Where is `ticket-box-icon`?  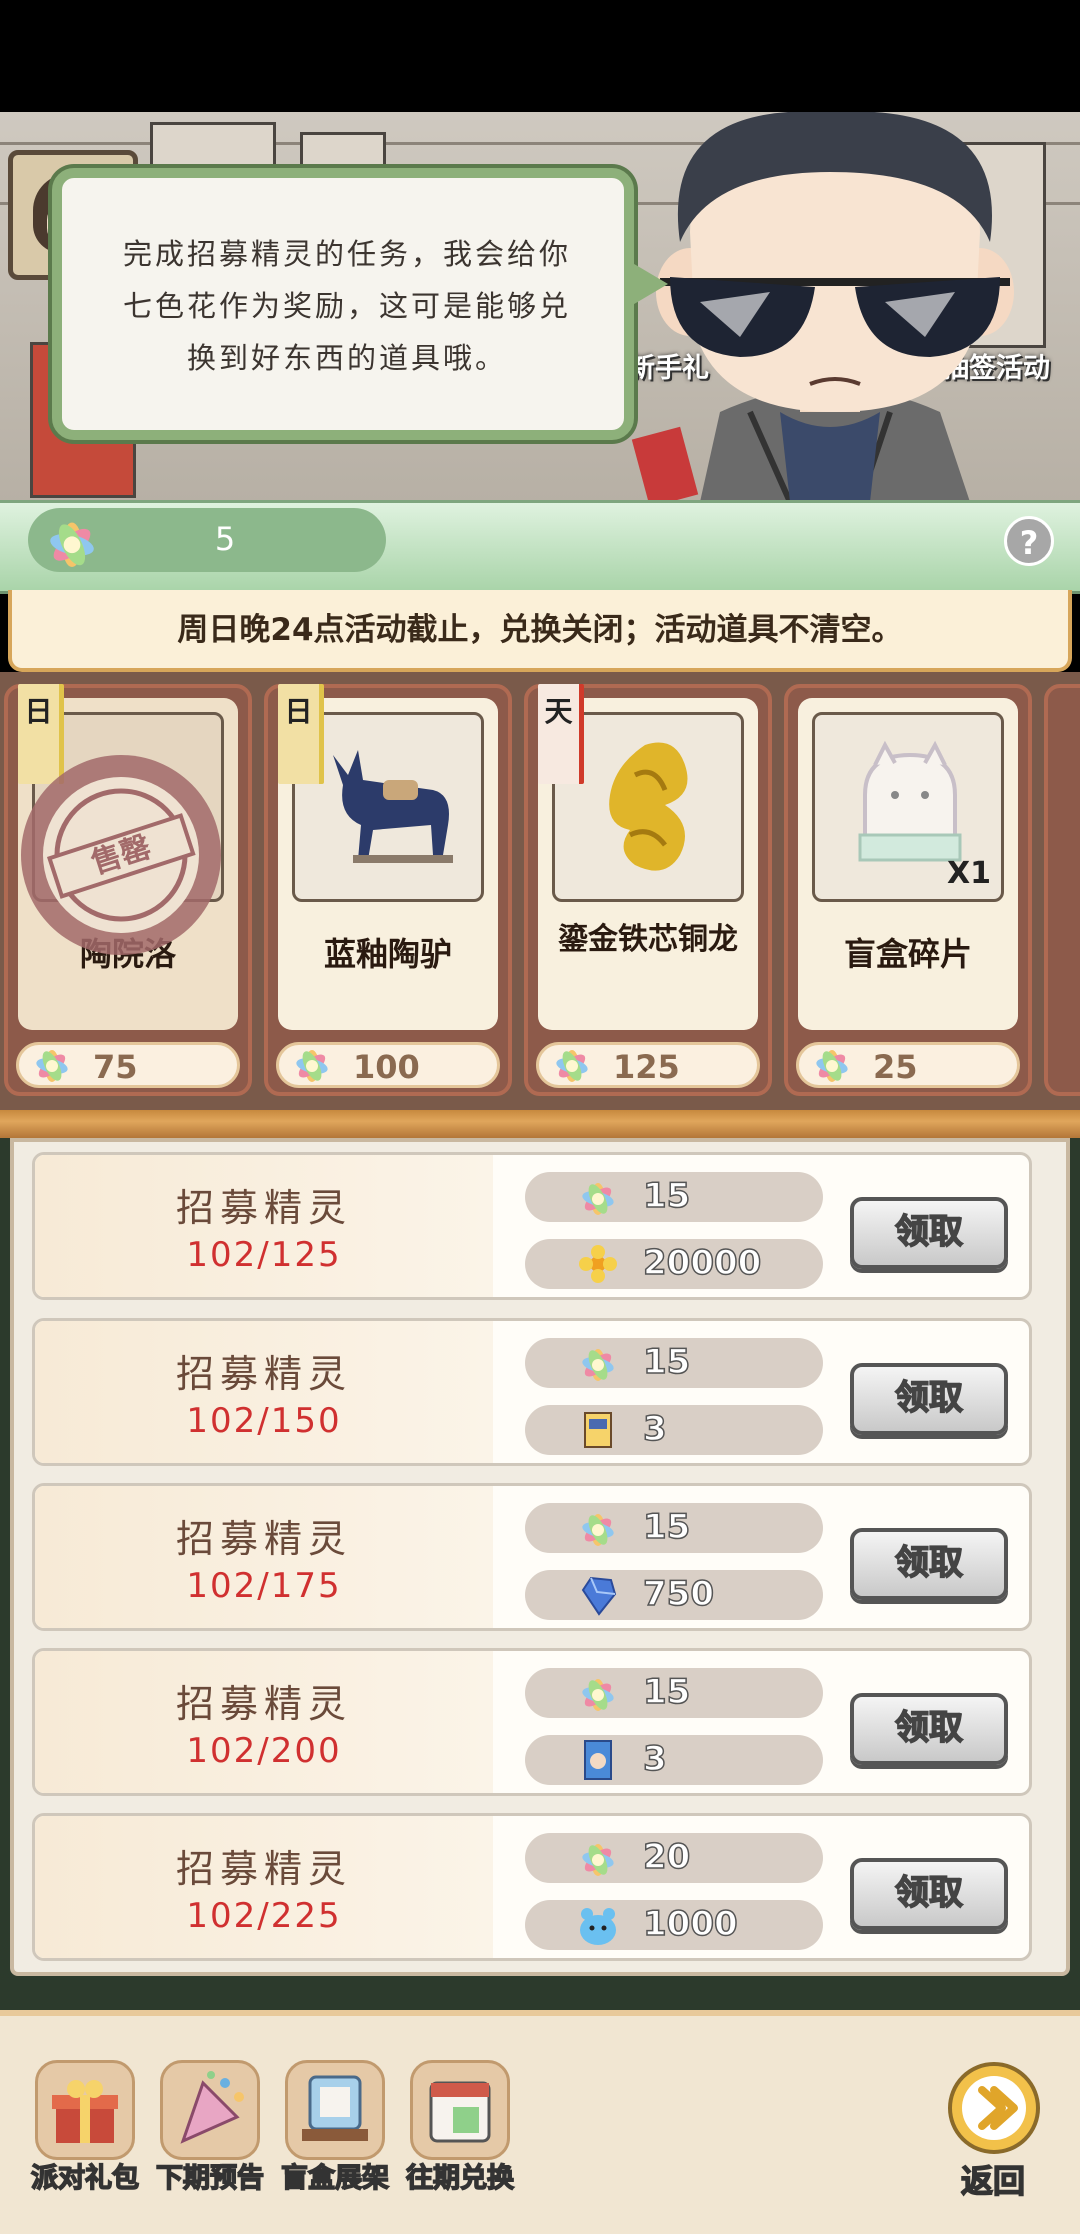 ticket-box-icon is located at coordinates (598, 1430).